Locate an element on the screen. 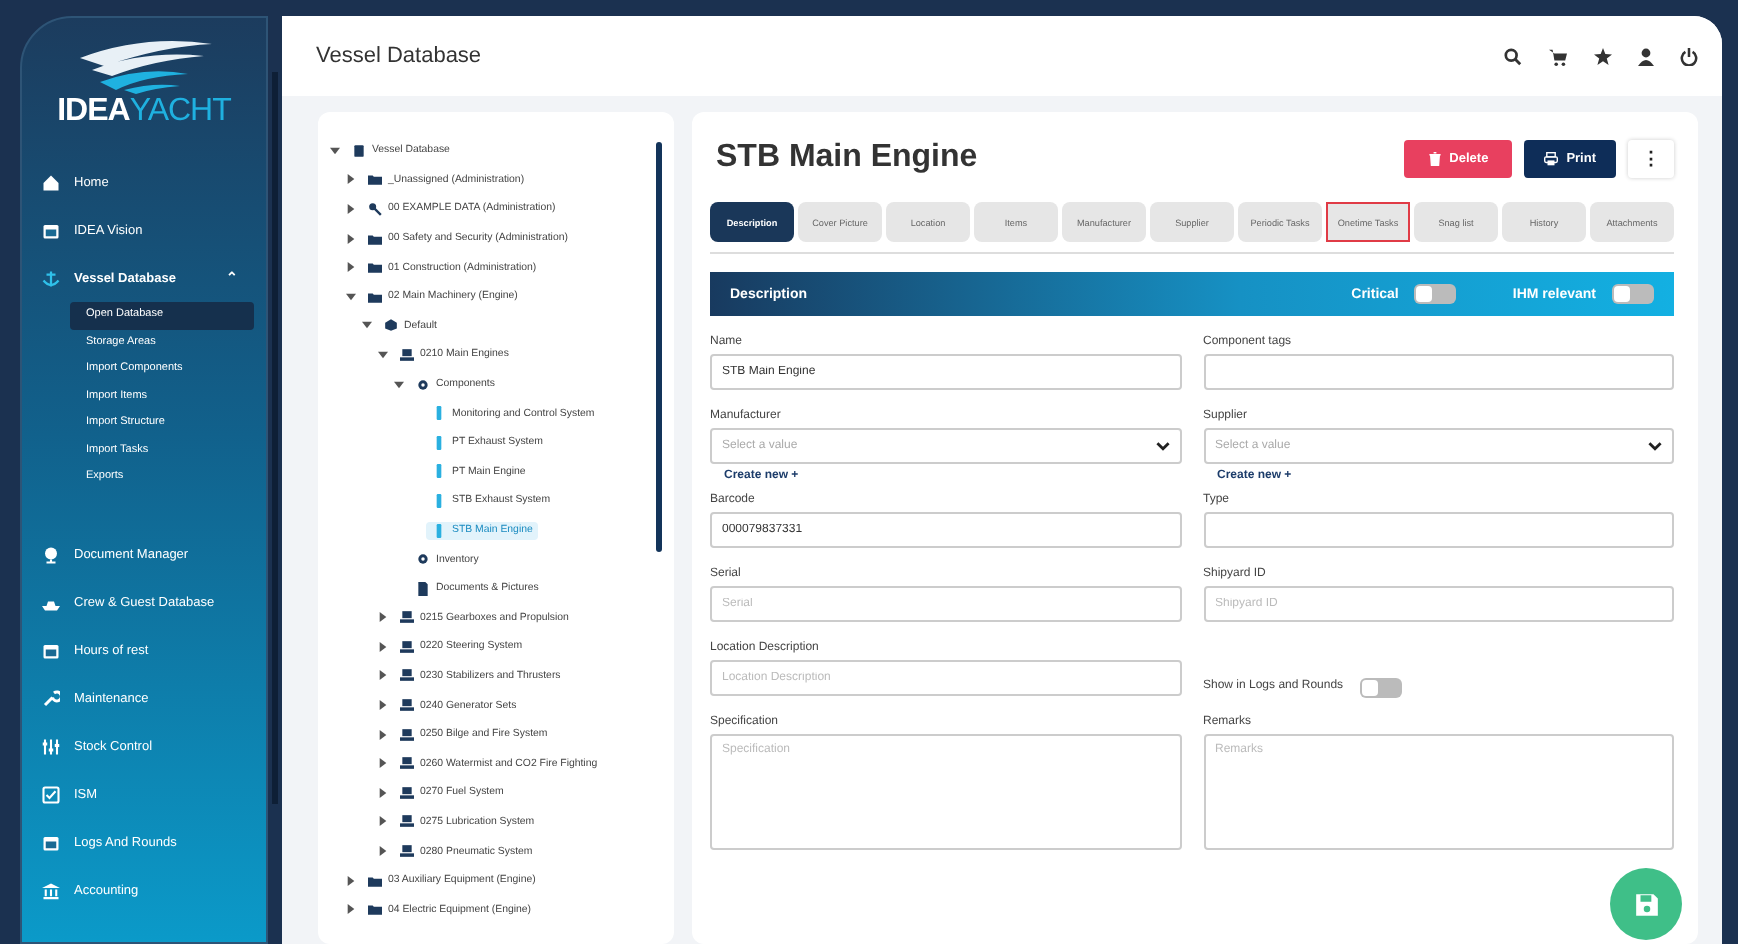 This screenshot has width=1738, height=944. globe-icon is located at coordinates (51, 555).